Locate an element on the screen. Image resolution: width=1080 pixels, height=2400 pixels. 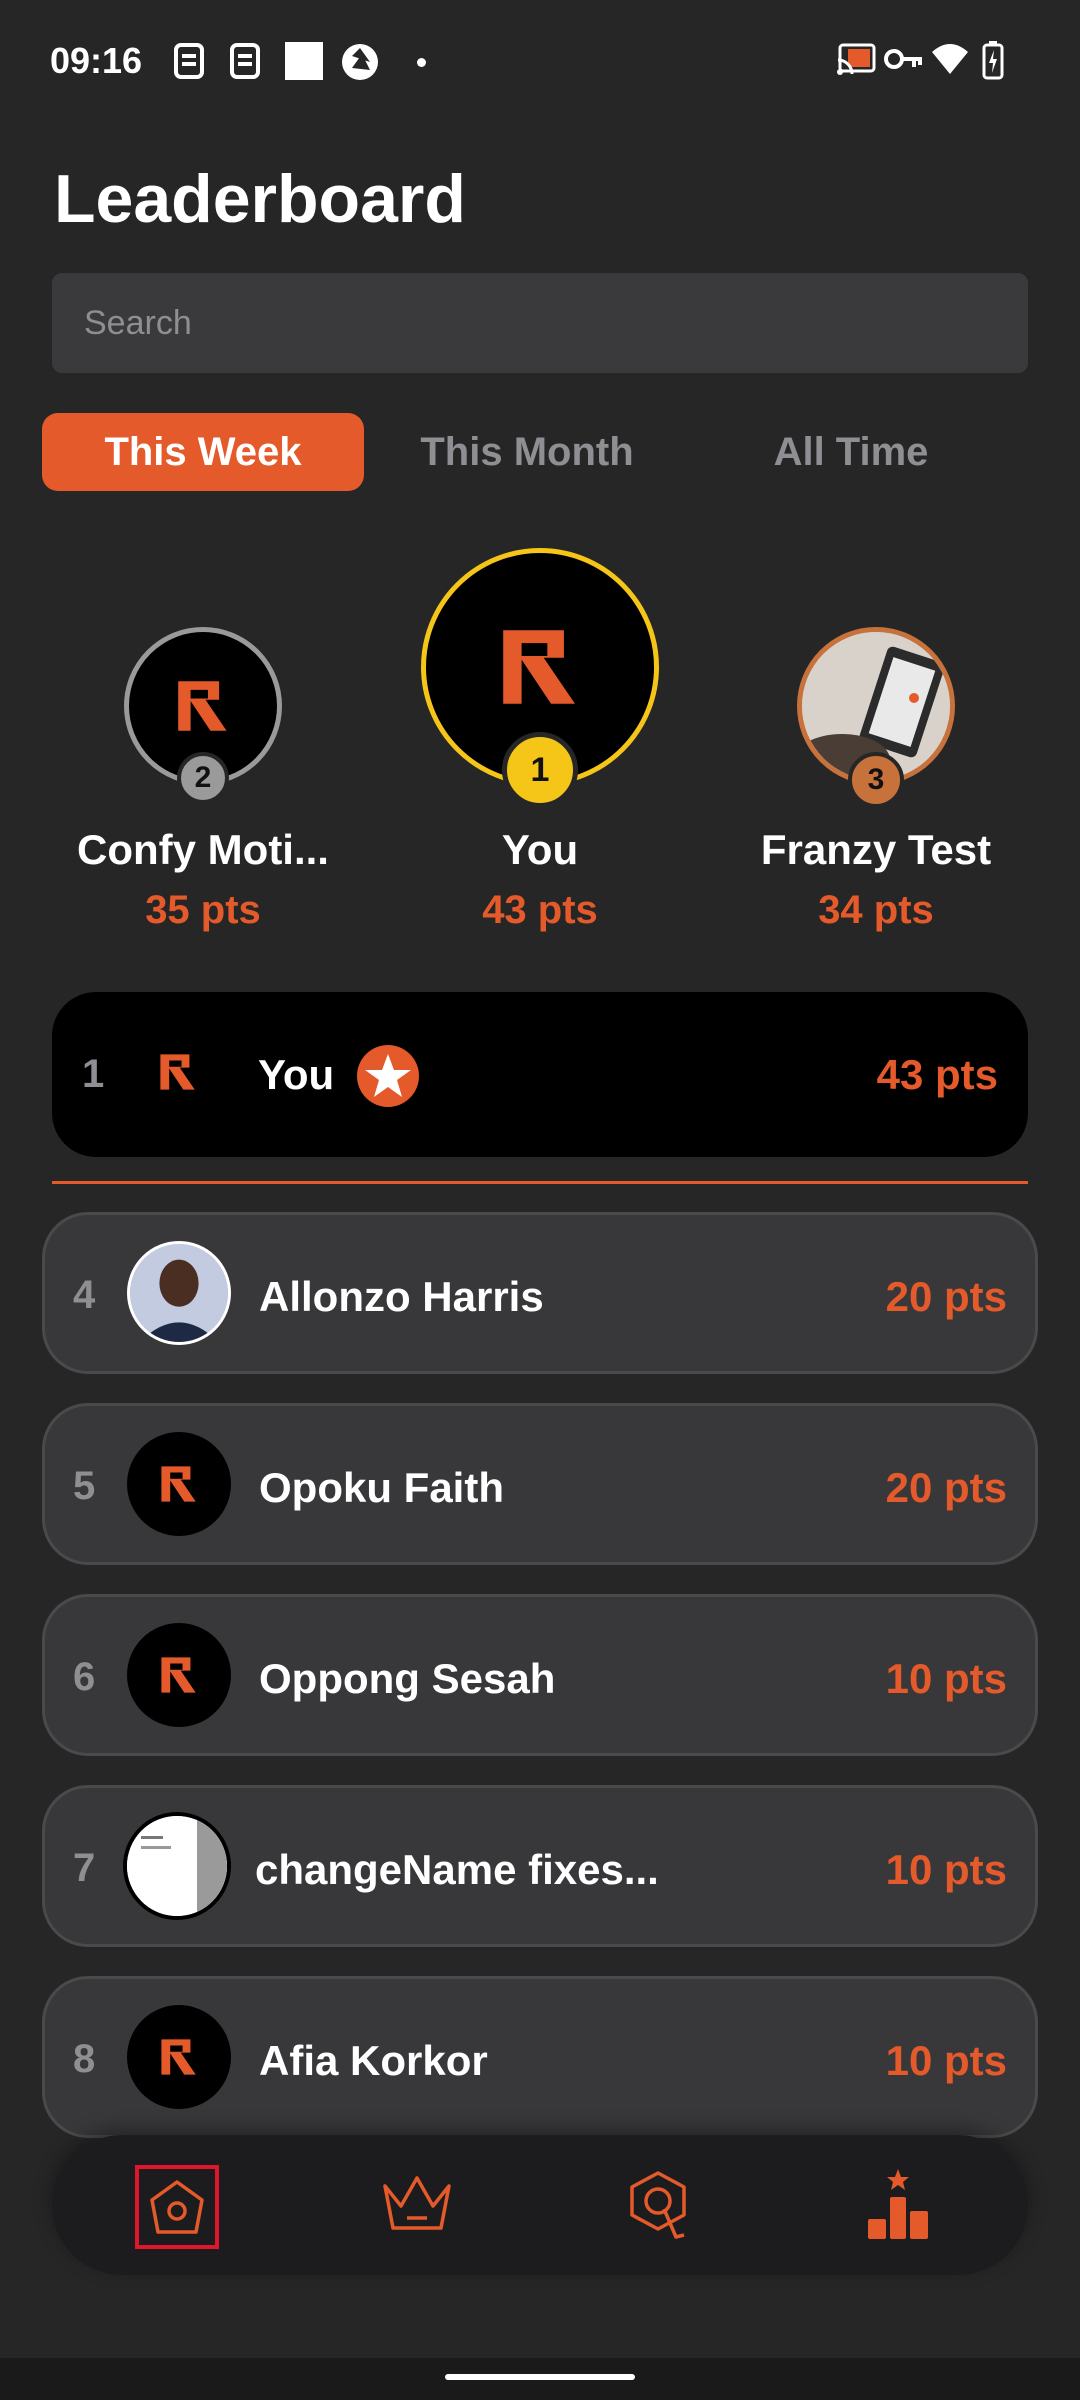
row-name: Oppong Sesah is located at coordinates (407, 1678).